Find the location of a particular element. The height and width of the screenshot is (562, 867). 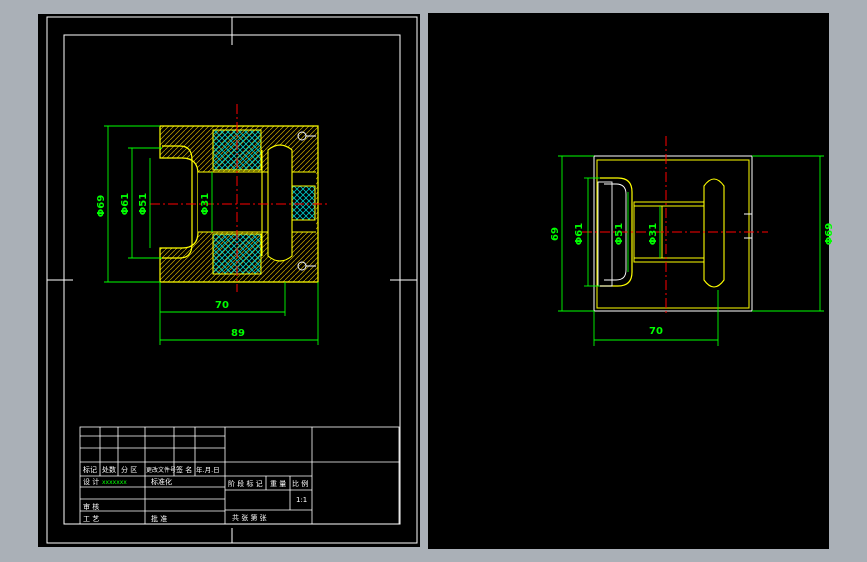

tb-qianming: 签 名 is located at coordinates (184, 469).